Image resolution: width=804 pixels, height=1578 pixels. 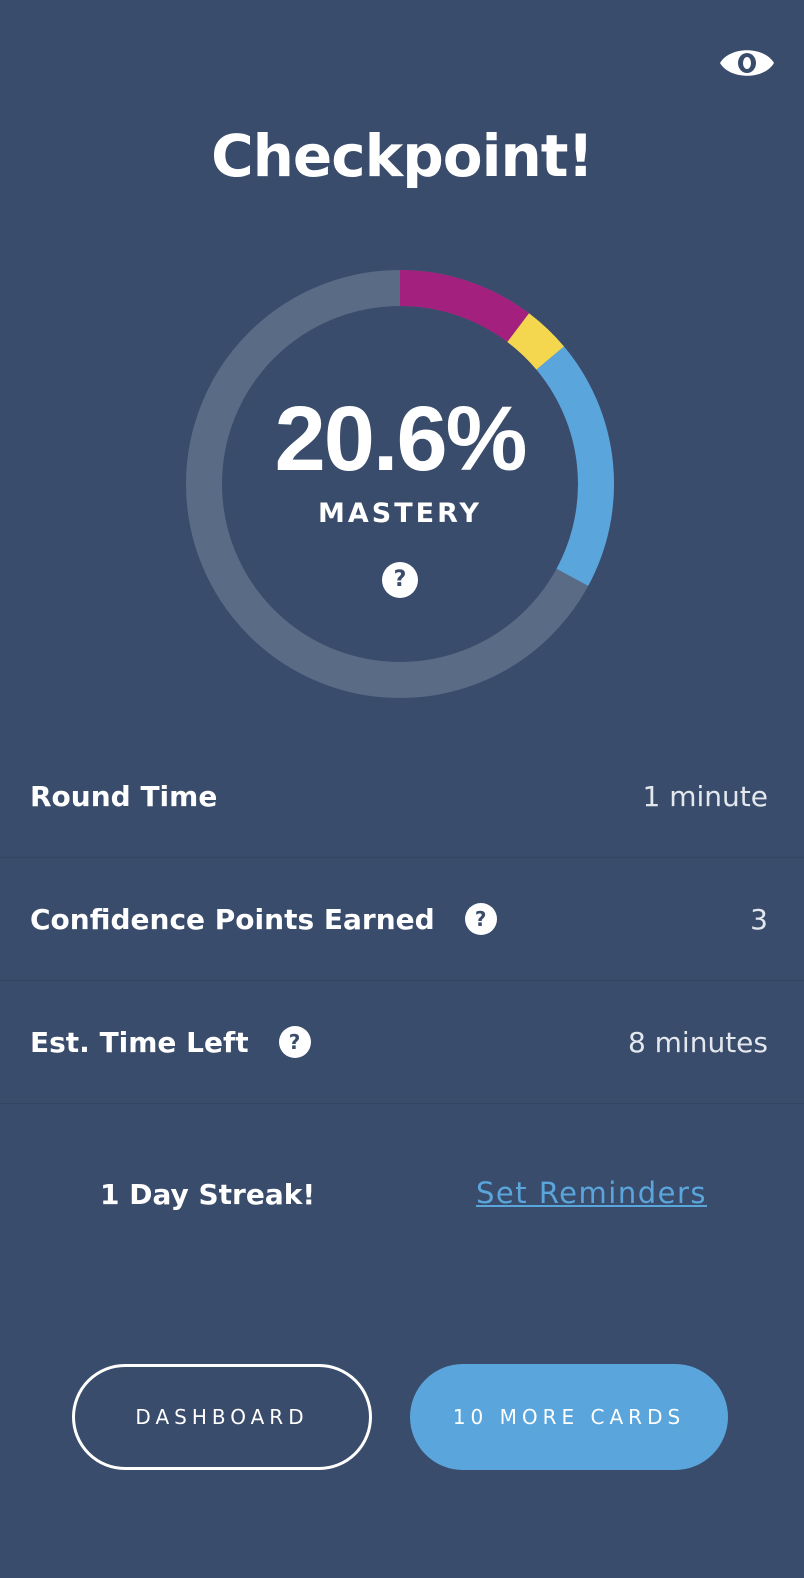 What do you see at coordinates (401, 439) in the screenshot?
I see `mastery-percent: 20.6%` at bounding box center [401, 439].